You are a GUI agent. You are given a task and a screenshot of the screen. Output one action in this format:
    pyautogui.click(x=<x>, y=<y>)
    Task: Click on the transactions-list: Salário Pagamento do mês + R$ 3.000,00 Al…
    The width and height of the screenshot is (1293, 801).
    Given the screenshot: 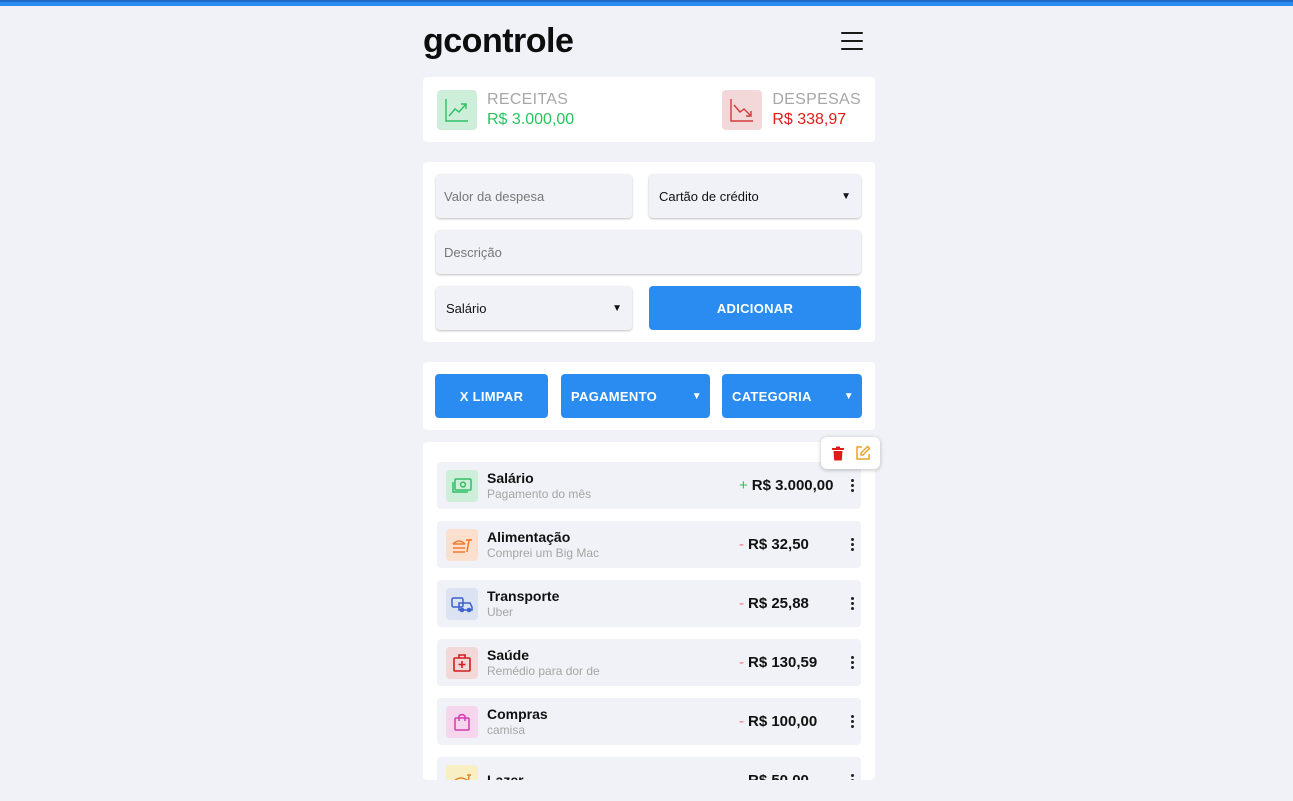 What is the action you would take?
    pyautogui.click(x=649, y=611)
    